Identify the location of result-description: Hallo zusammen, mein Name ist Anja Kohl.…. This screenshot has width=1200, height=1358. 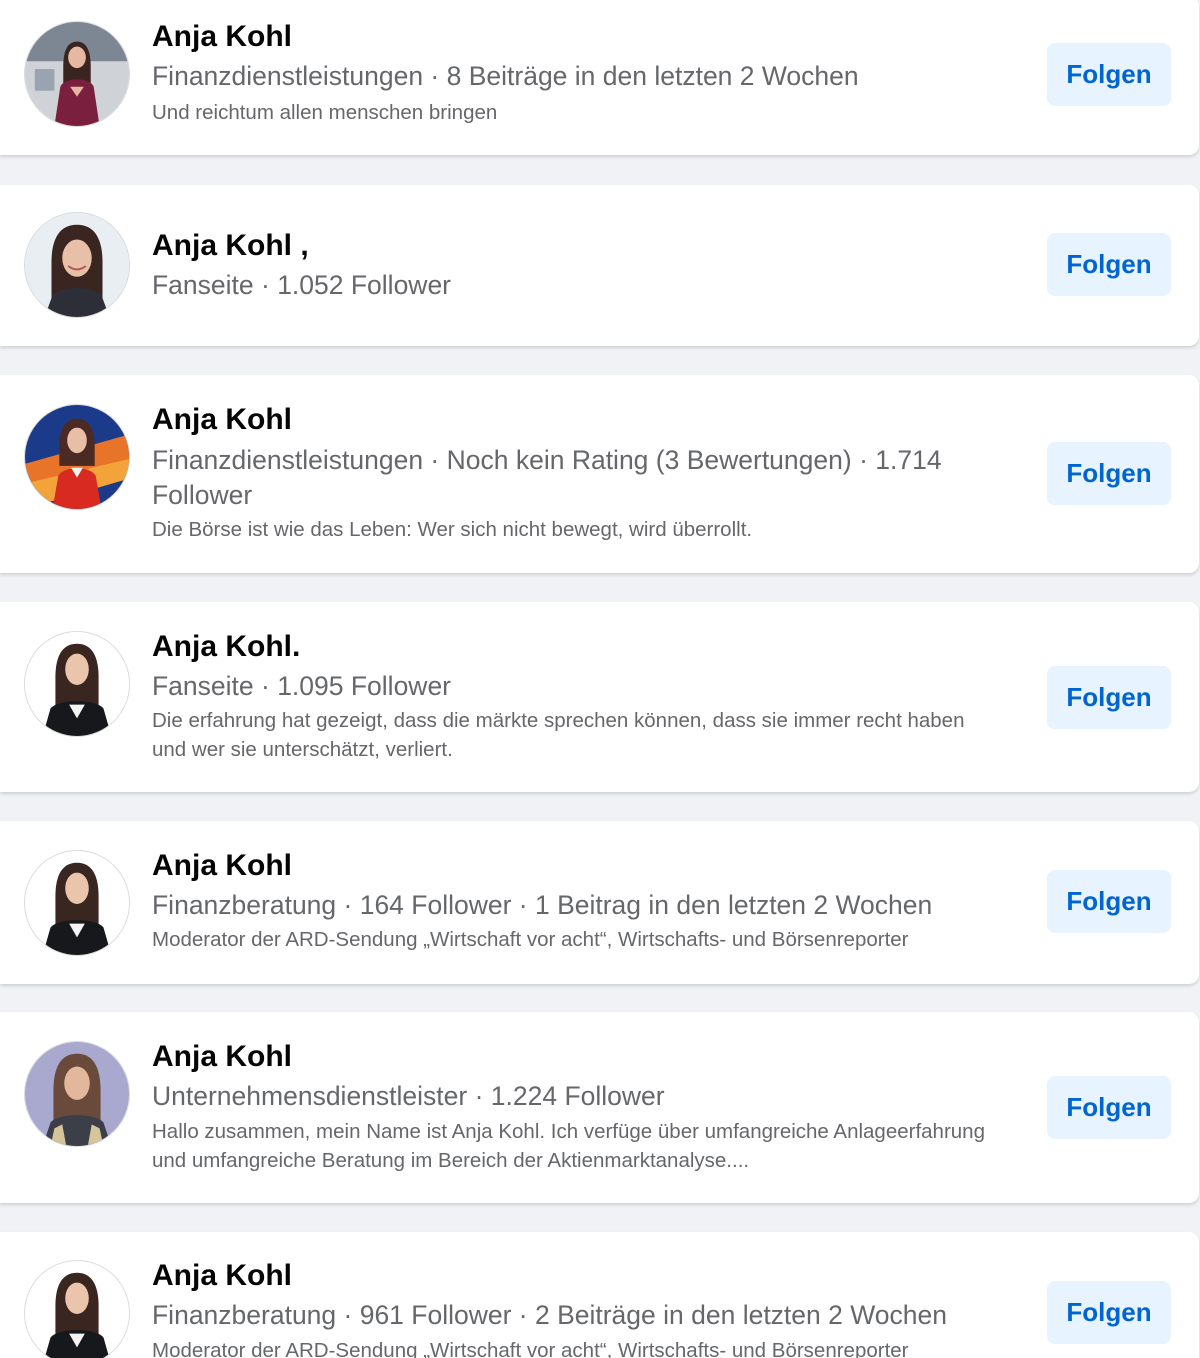
(568, 1146).